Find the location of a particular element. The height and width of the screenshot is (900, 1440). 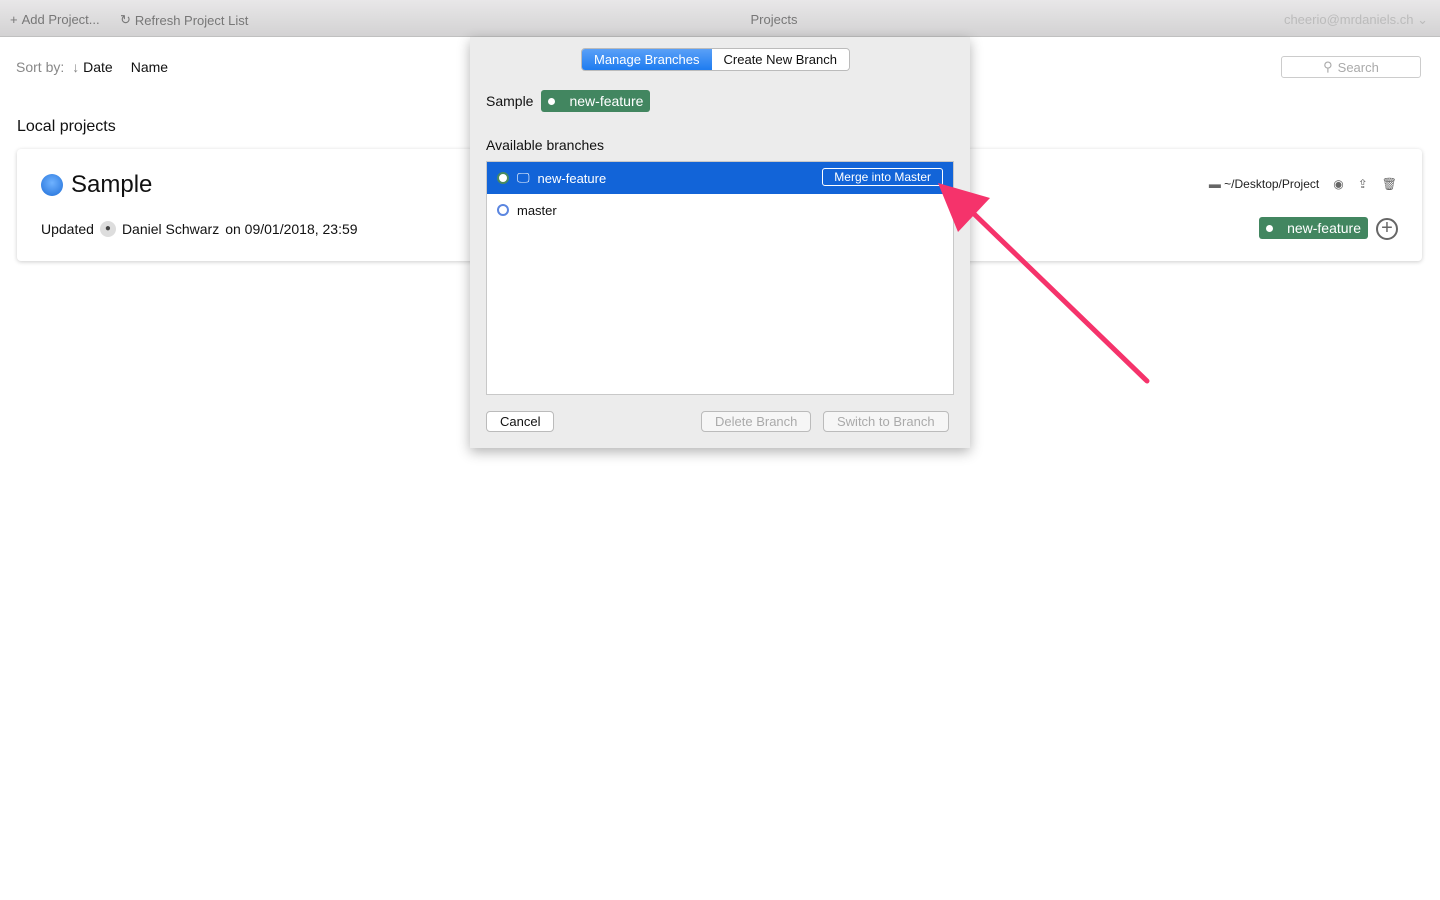

annotation-arrow is located at coordinates (1044, 283).